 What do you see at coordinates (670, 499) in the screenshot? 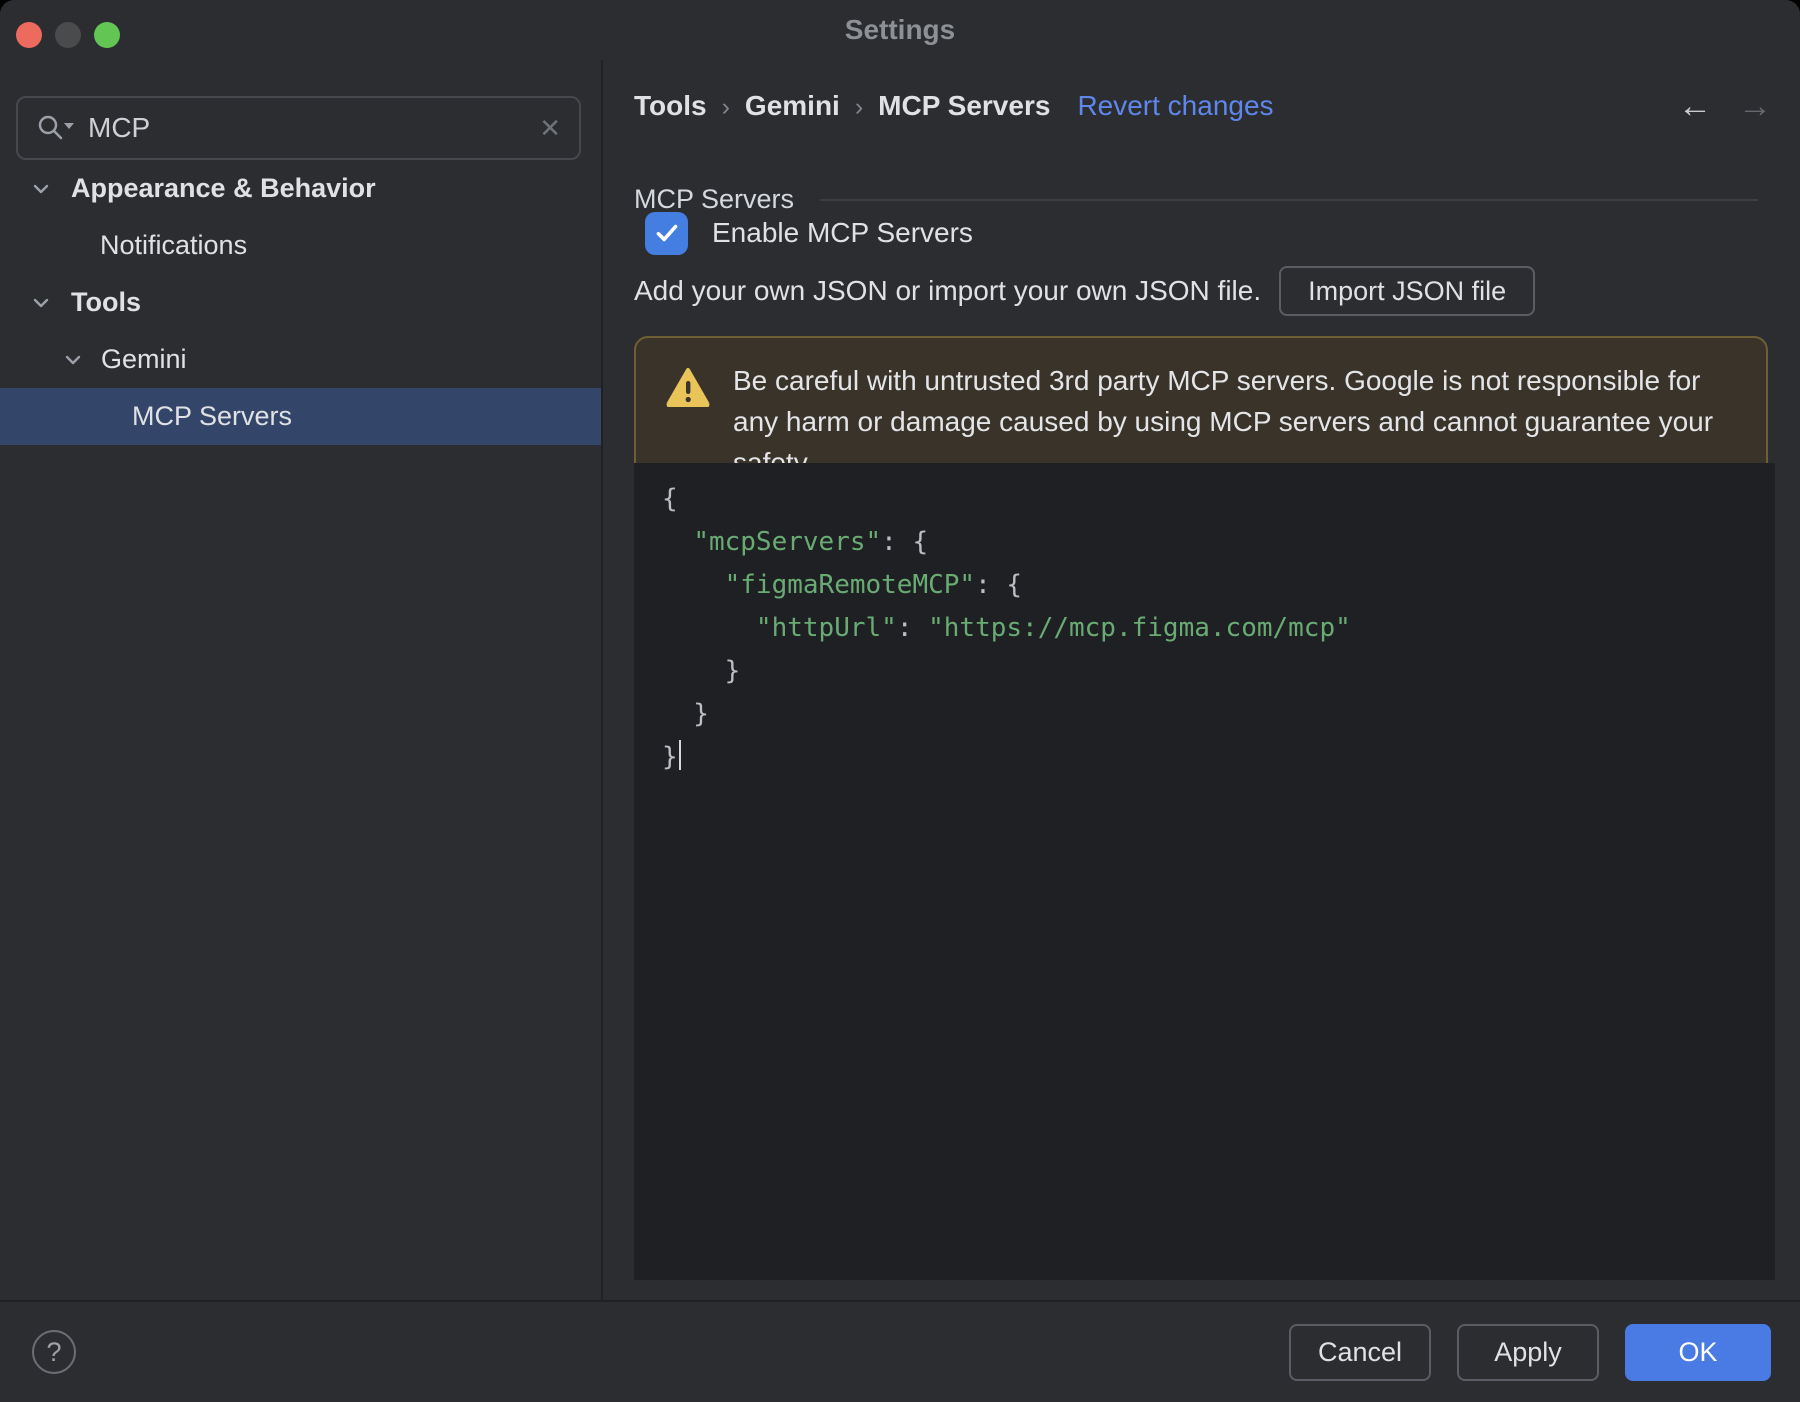
I see `code-line: {` at bounding box center [670, 499].